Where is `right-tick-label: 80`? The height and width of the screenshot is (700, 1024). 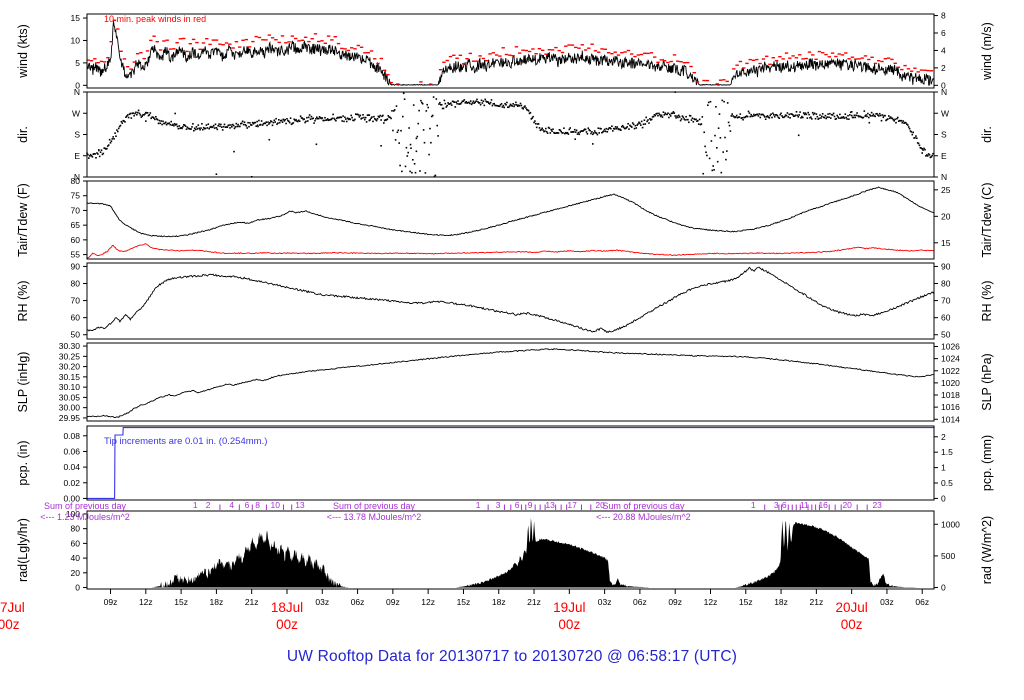 right-tick-label: 80 is located at coordinates (946, 283).